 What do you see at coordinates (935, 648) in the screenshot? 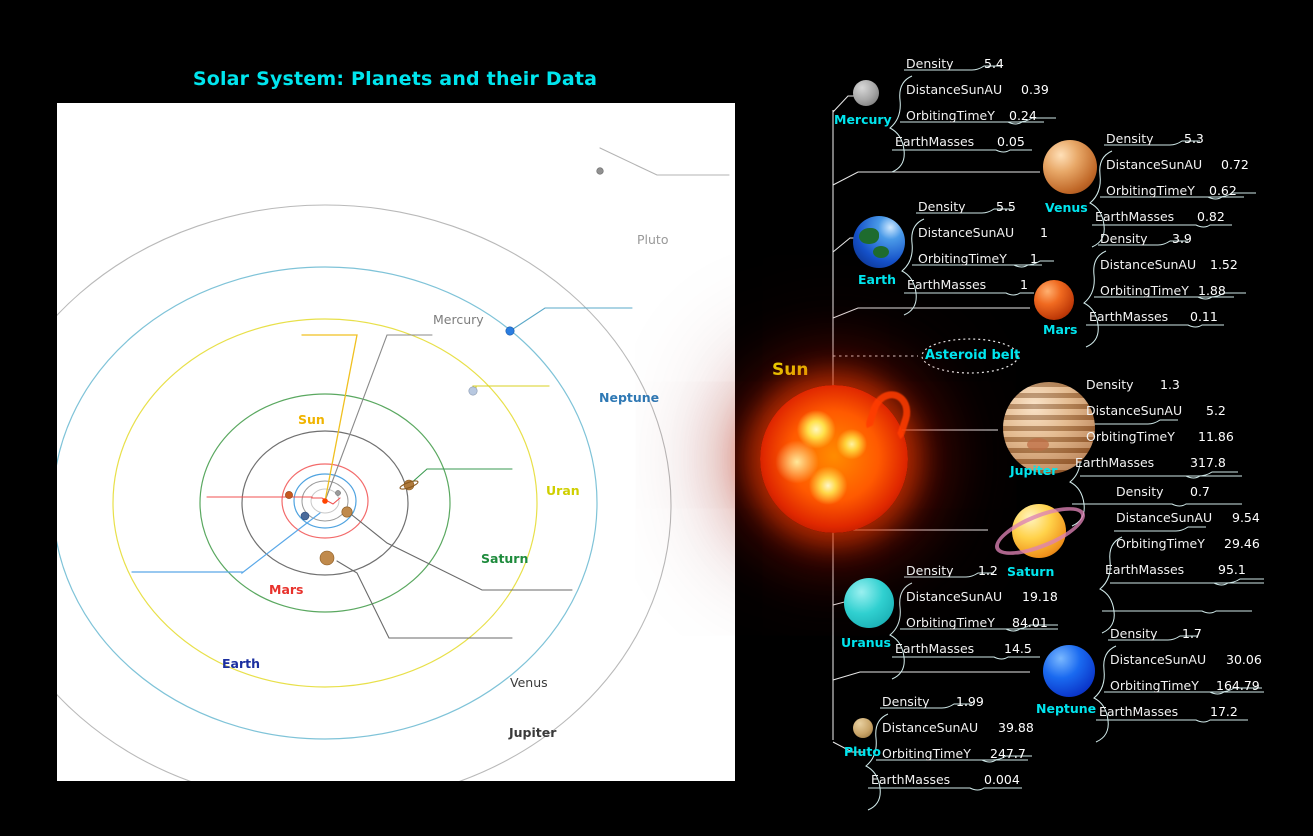
I see `attr-key-uranus-earthmasses: EarthMasses` at bounding box center [935, 648].